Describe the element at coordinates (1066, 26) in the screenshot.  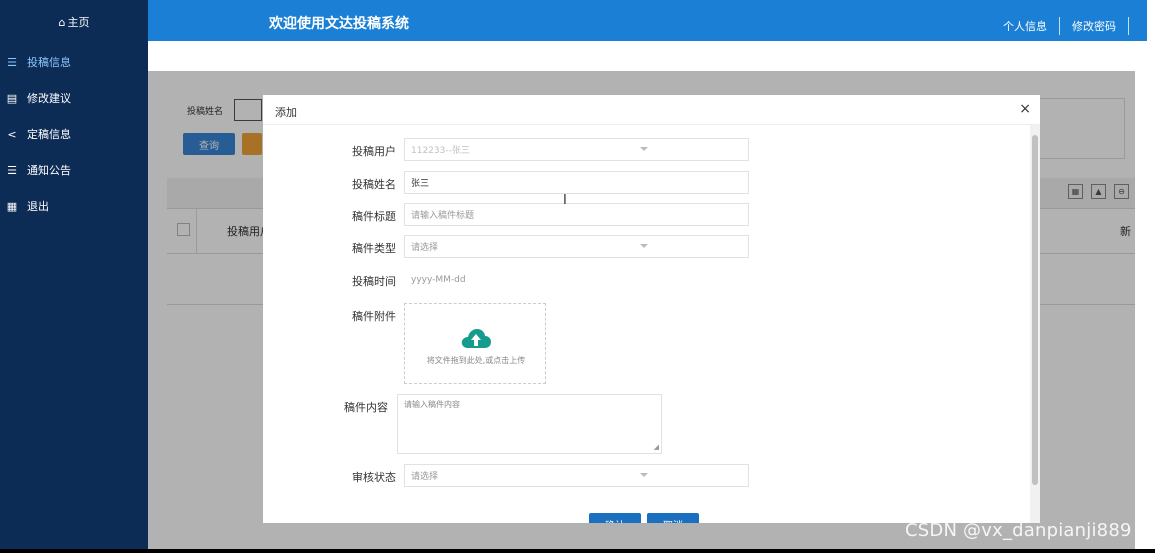
I see `header-links: 个人信息 修改密码` at that location.